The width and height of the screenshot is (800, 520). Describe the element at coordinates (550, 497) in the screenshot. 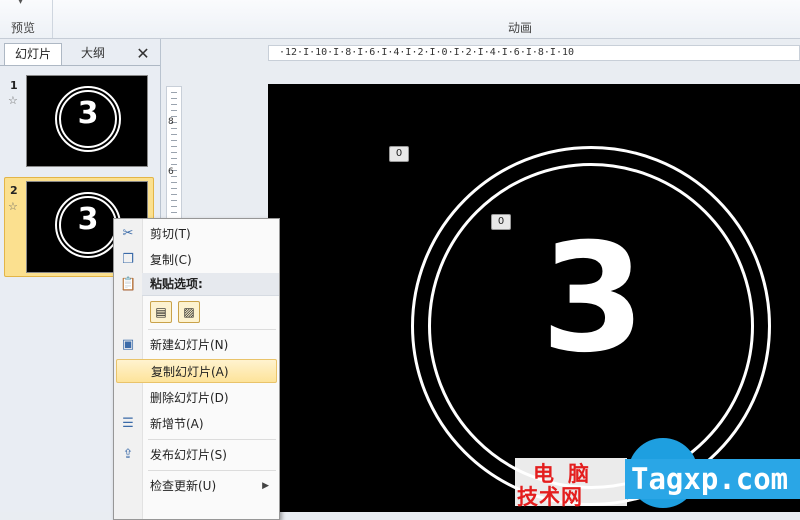

I see `watermark-text: 技术网` at that location.